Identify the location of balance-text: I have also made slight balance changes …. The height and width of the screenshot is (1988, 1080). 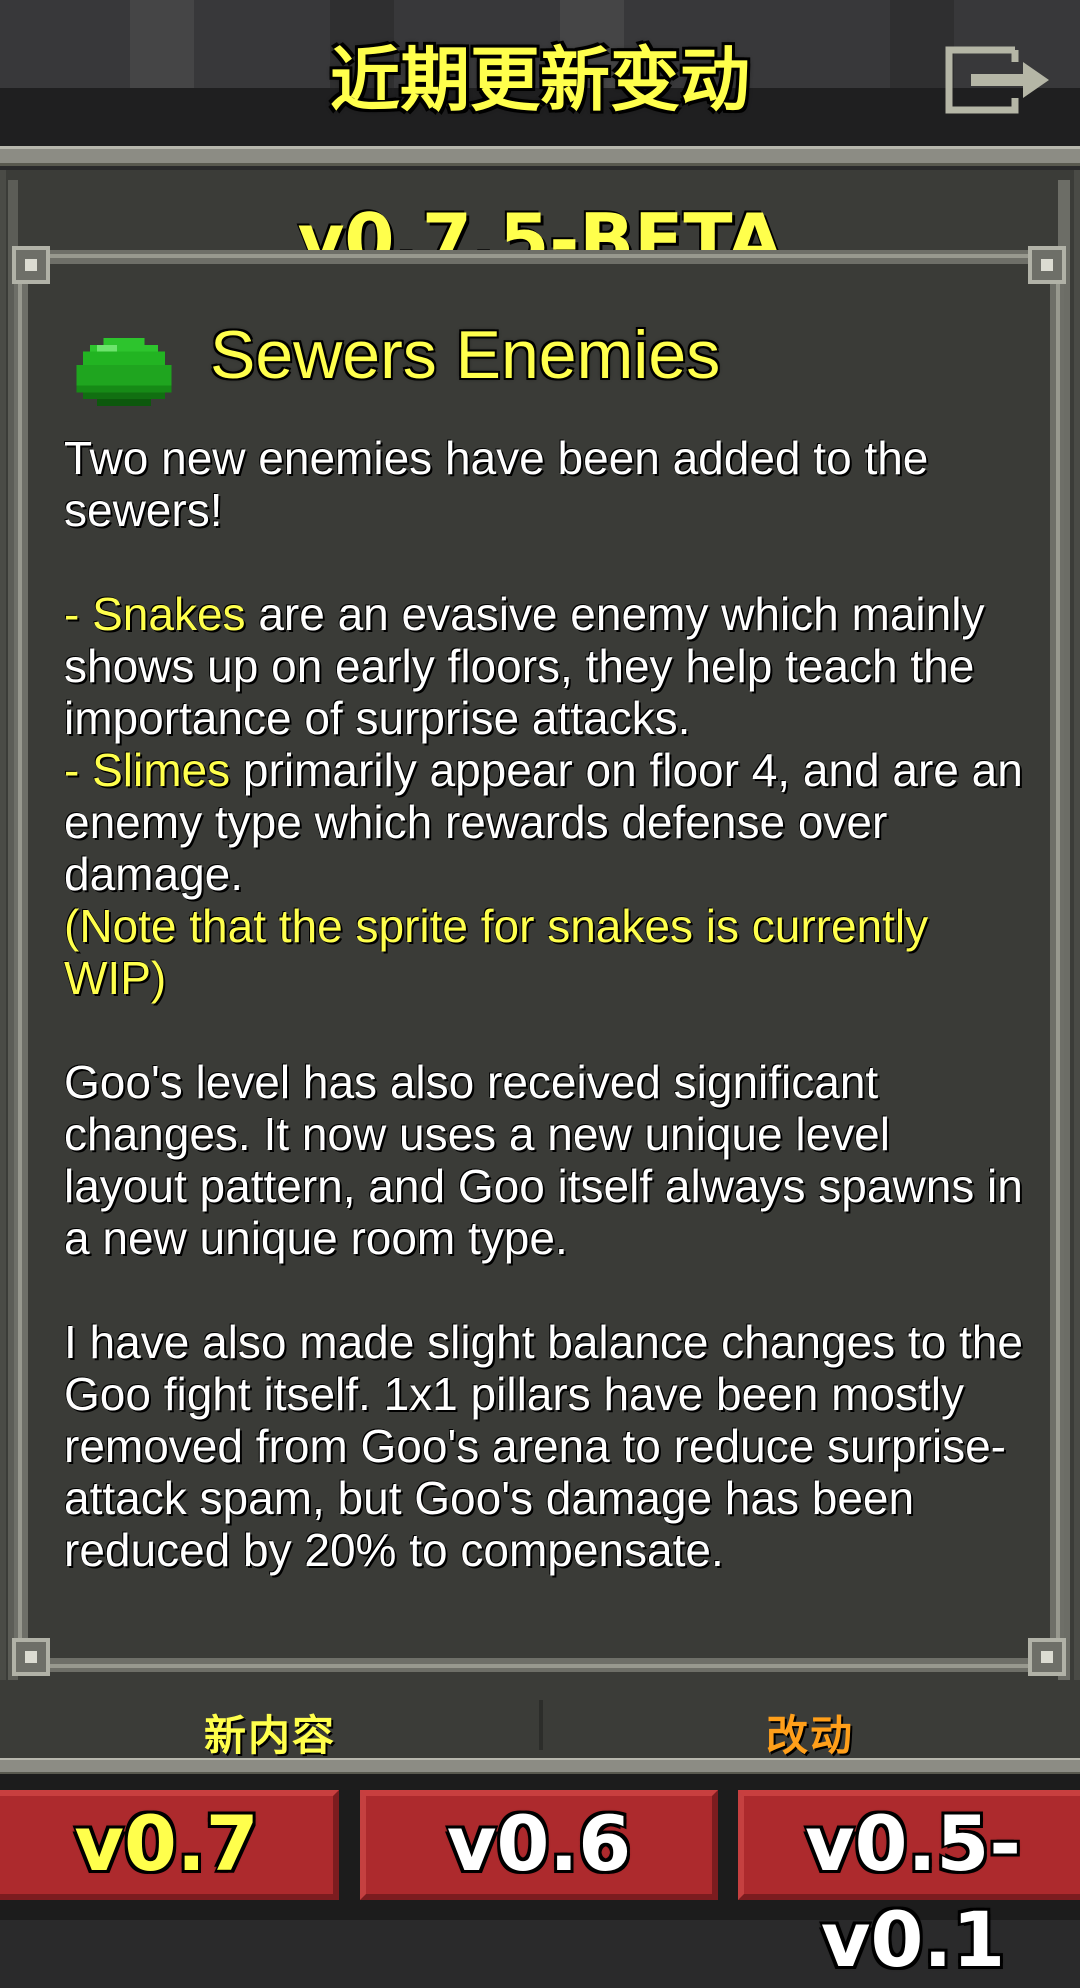
(550, 1446).